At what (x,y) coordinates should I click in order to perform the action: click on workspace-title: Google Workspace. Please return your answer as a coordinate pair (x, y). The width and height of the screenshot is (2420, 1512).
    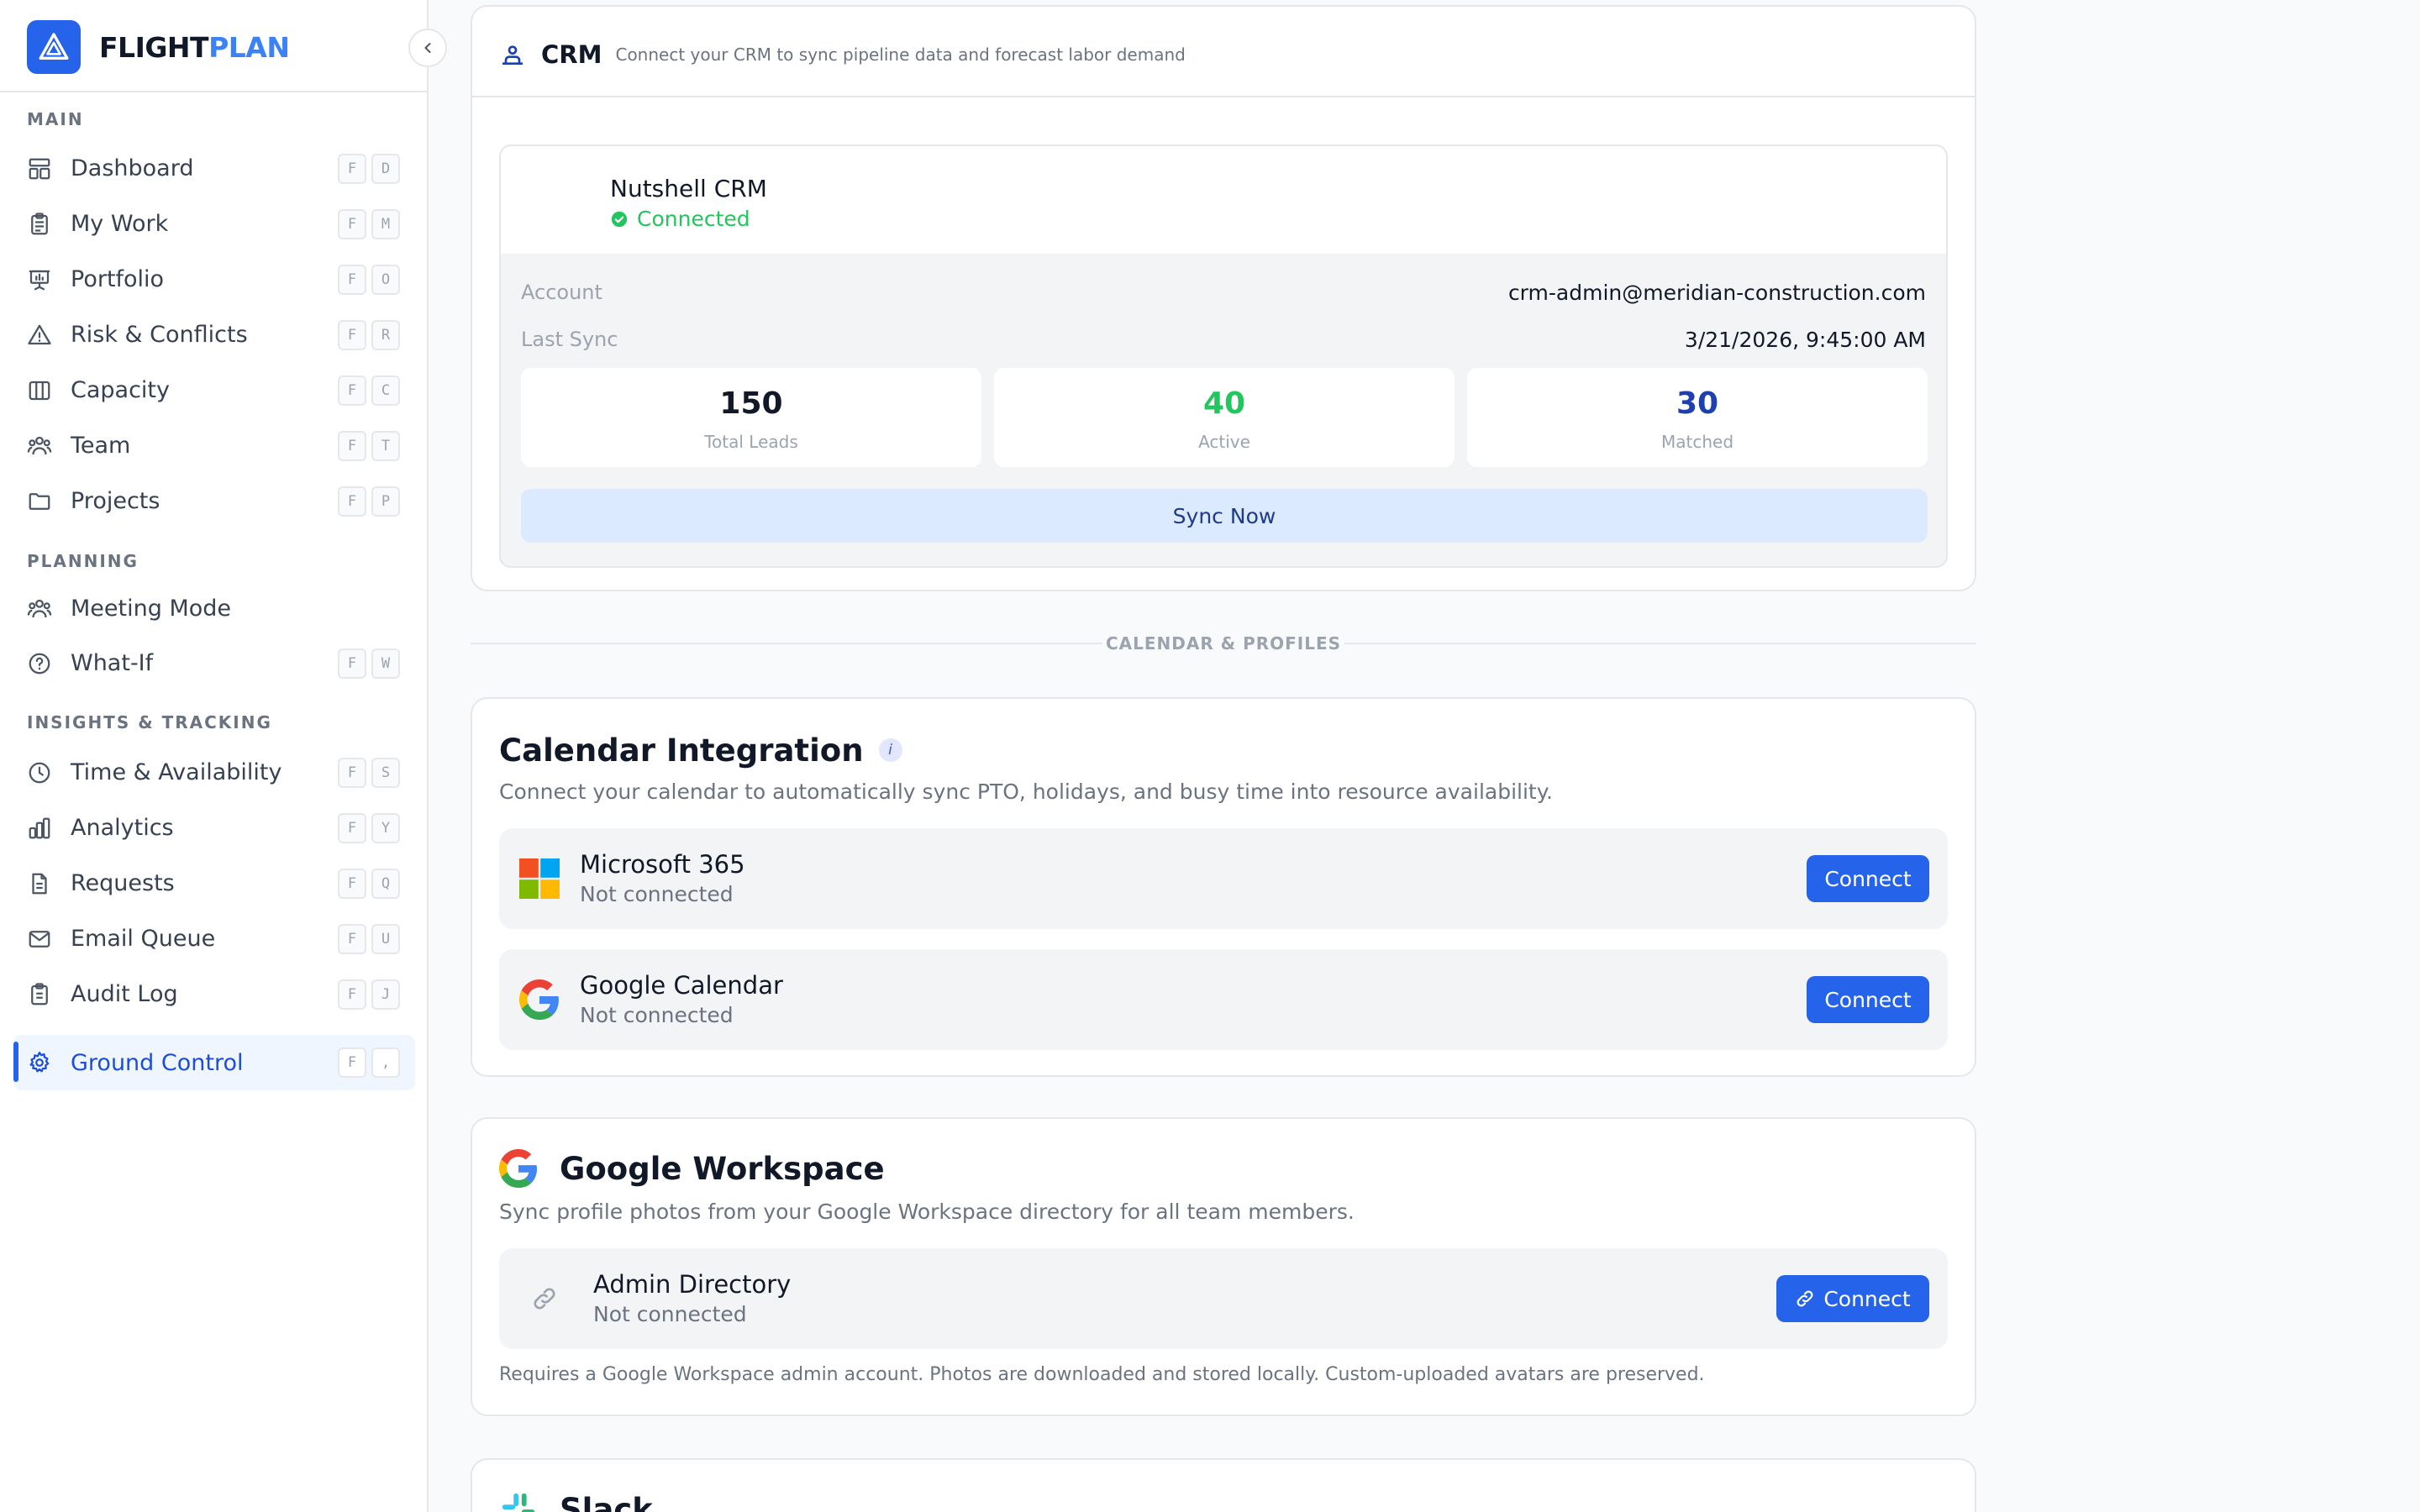
    Looking at the image, I should click on (722, 1168).